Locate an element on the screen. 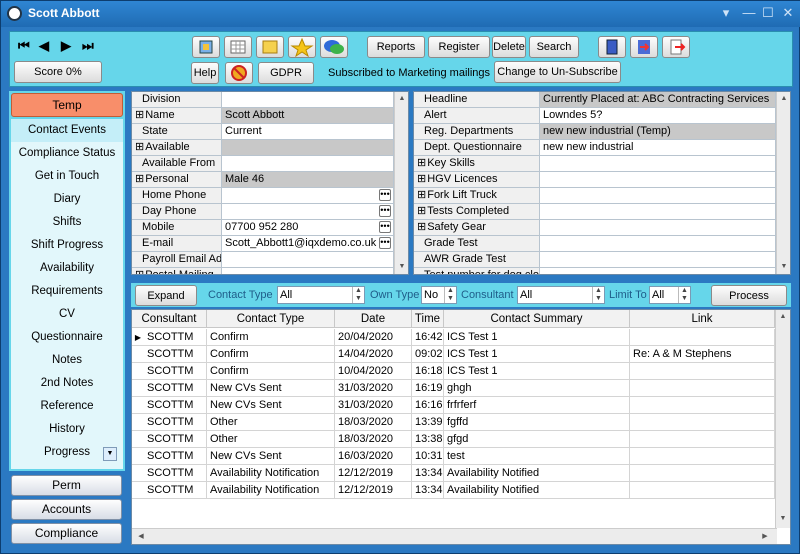  detail-row: ⊞Key Skills is located at coordinates (602, 164).